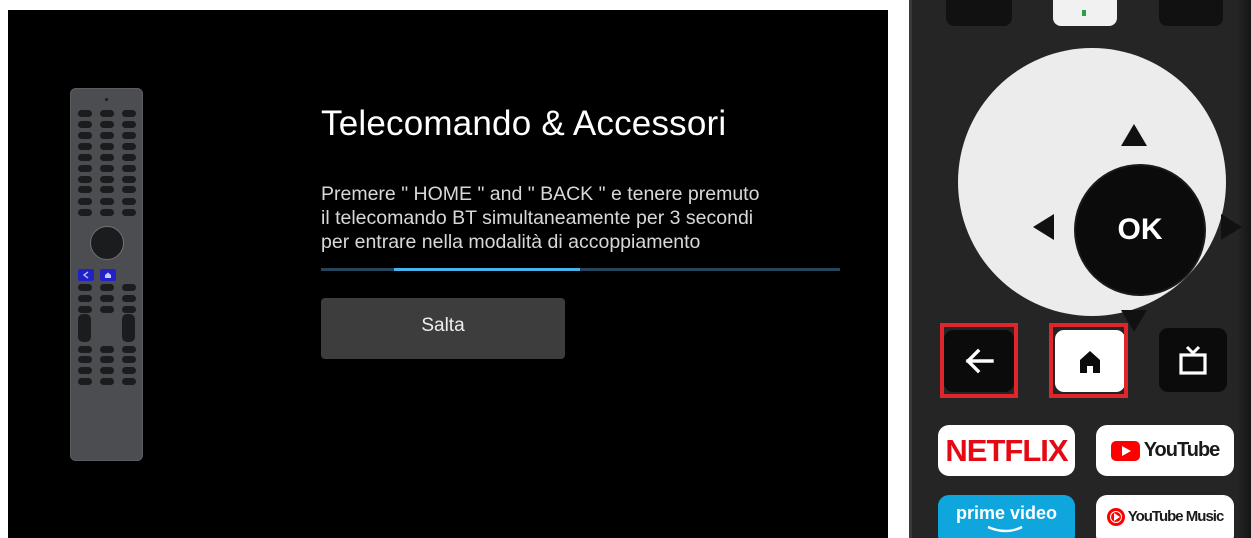  I want to click on progress-indicator, so click(487, 269).